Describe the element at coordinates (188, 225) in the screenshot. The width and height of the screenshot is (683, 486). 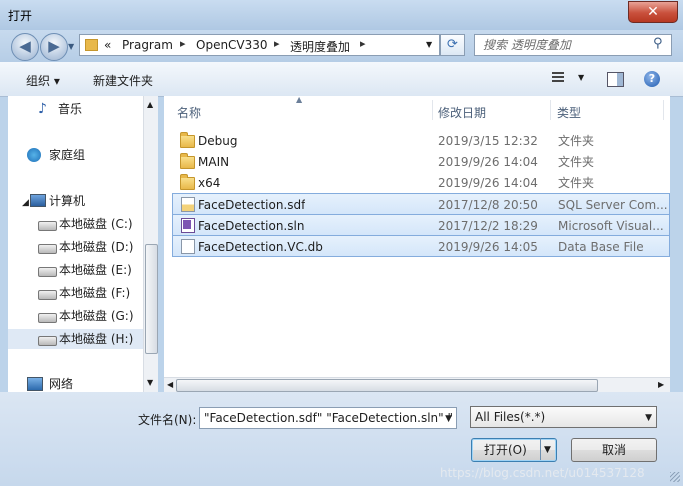
I see `visual-studio-solution-icon` at that location.